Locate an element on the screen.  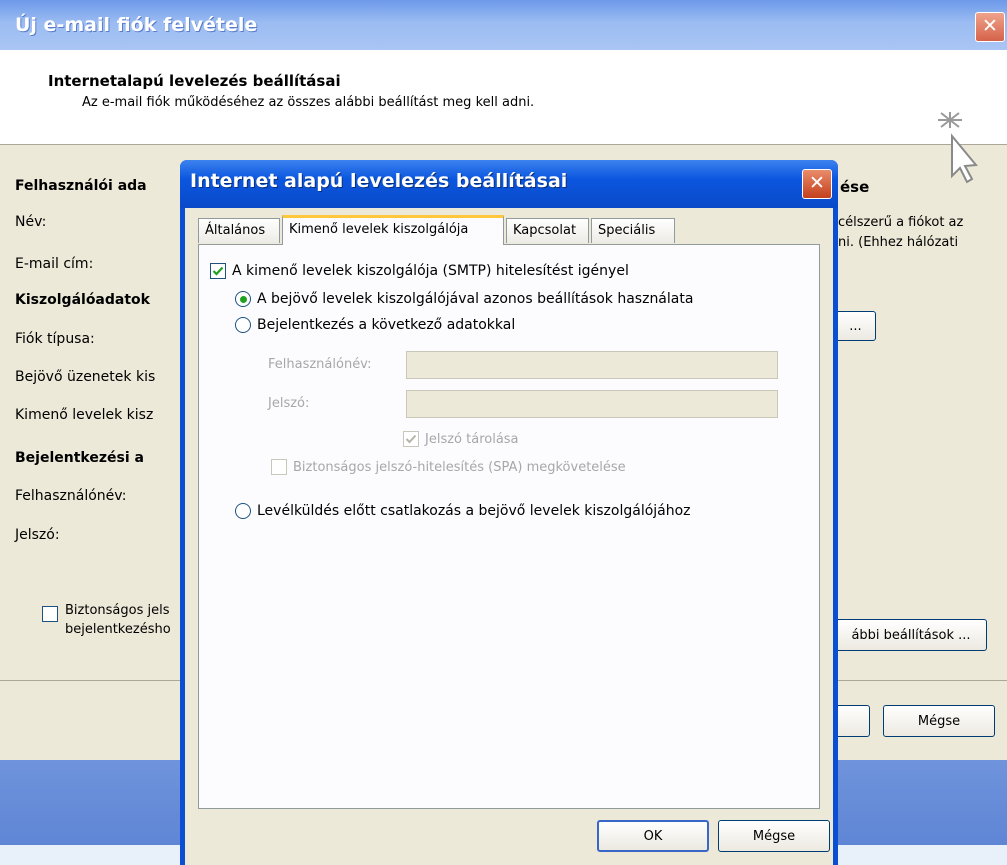
email-label: E-mail cím: is located at coordinates (54, 264).